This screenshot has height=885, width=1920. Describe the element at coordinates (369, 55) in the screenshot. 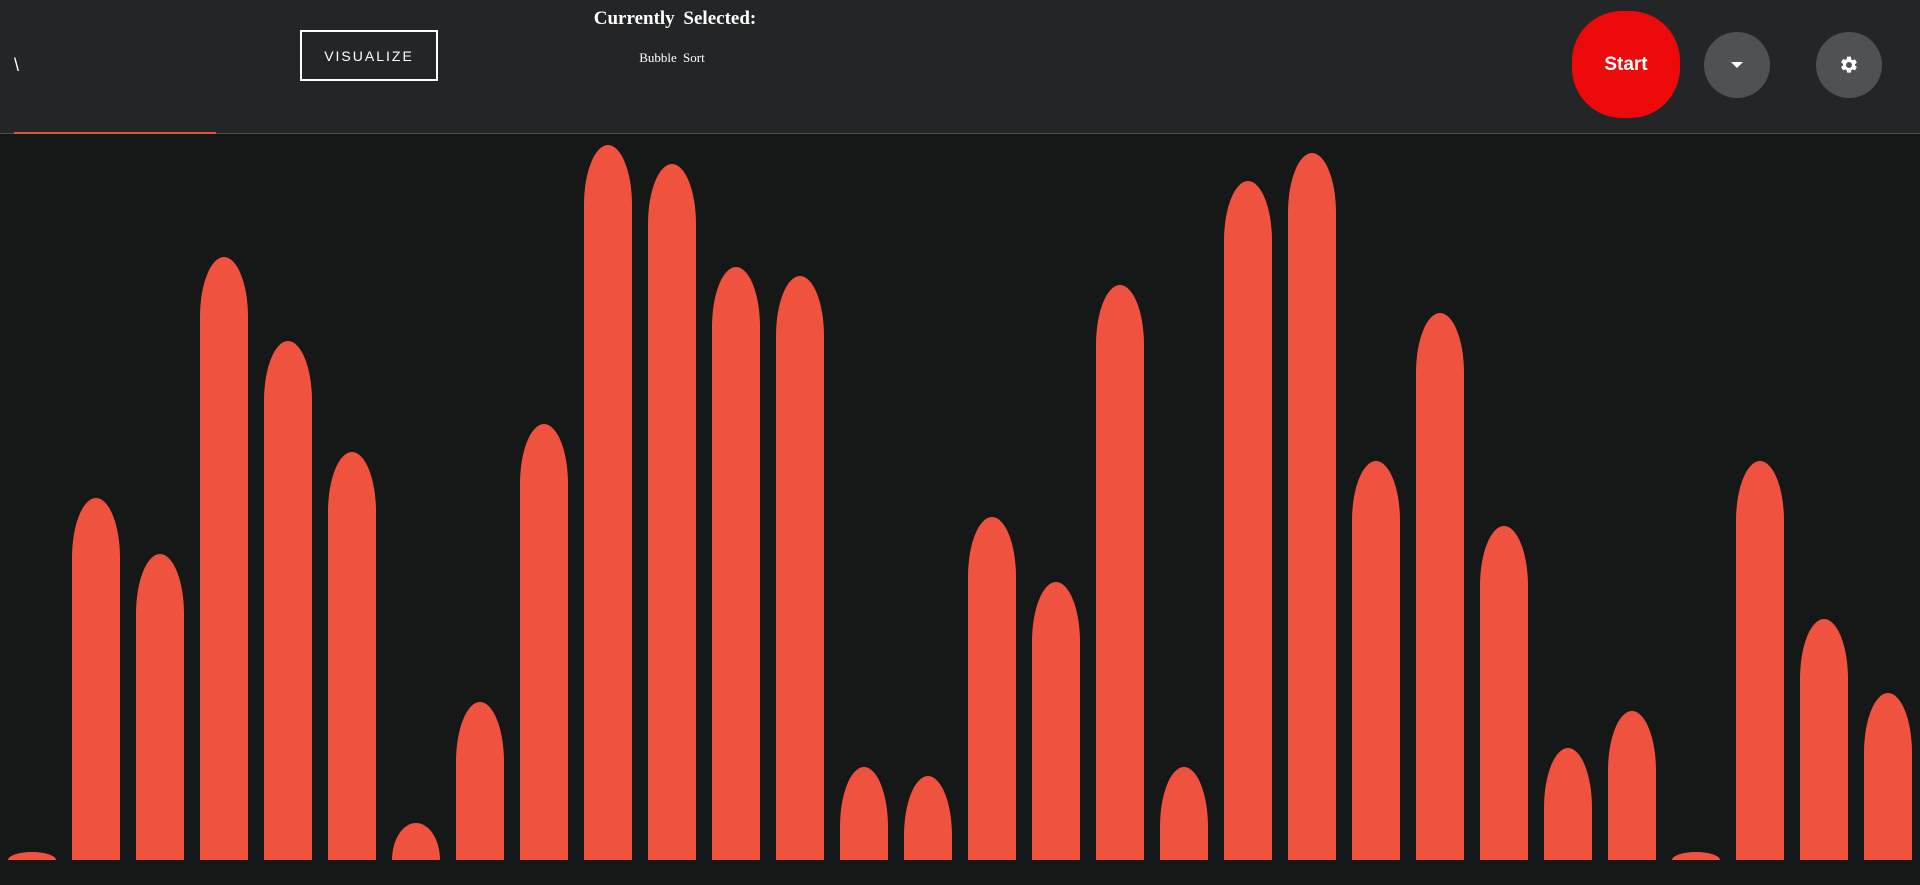

I see `visualize-button: VISUALIZE` at that location.